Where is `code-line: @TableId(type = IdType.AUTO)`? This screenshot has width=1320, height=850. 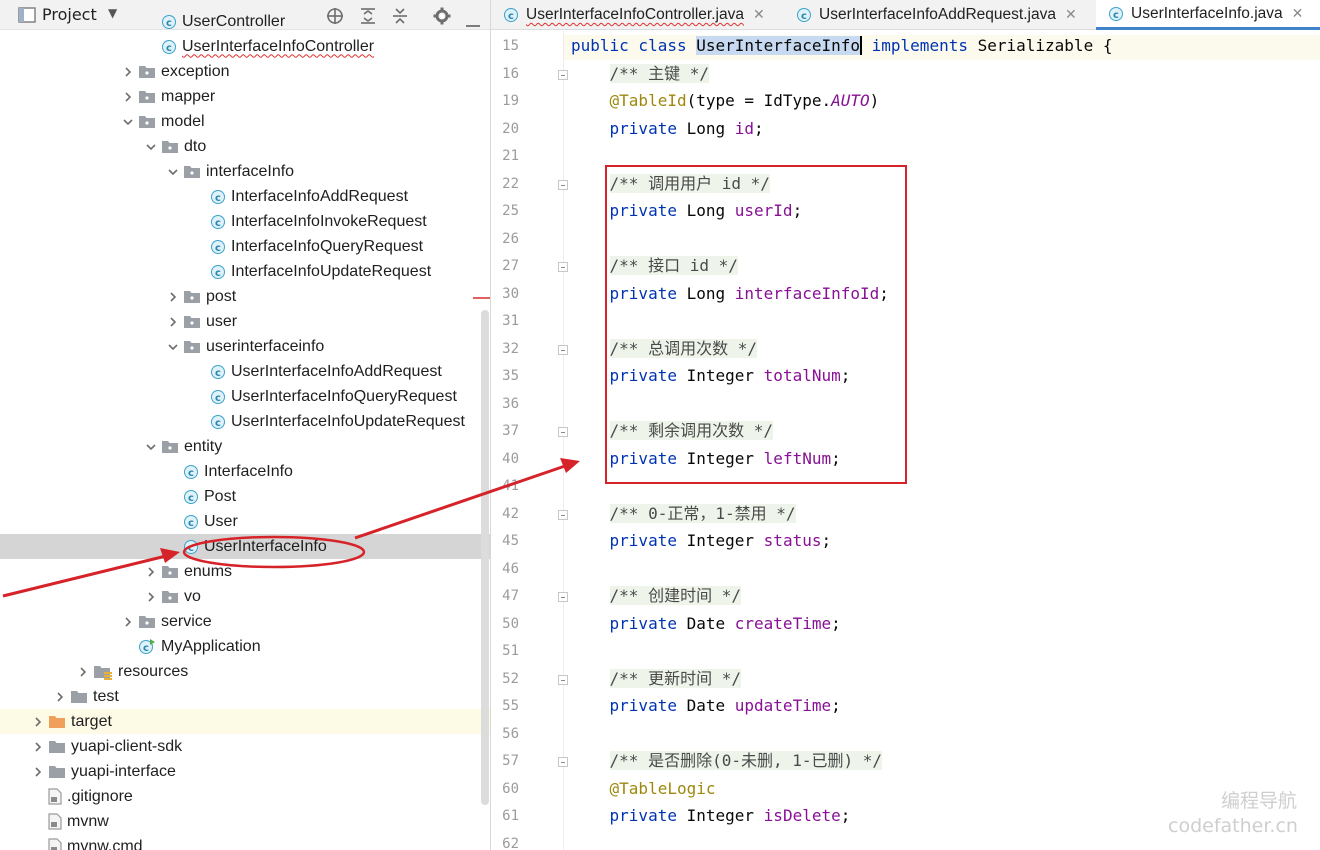
code-line: @TableId(type = IdType.AUTO) is located at coordinates (725, 101).